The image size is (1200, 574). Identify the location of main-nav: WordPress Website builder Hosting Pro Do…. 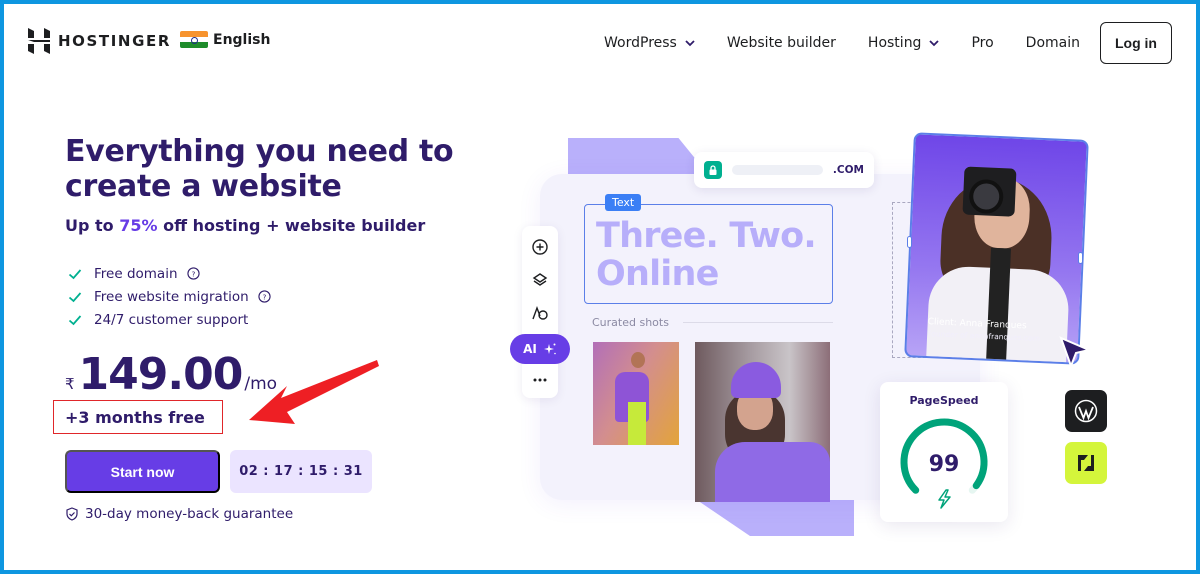
(872, 43).